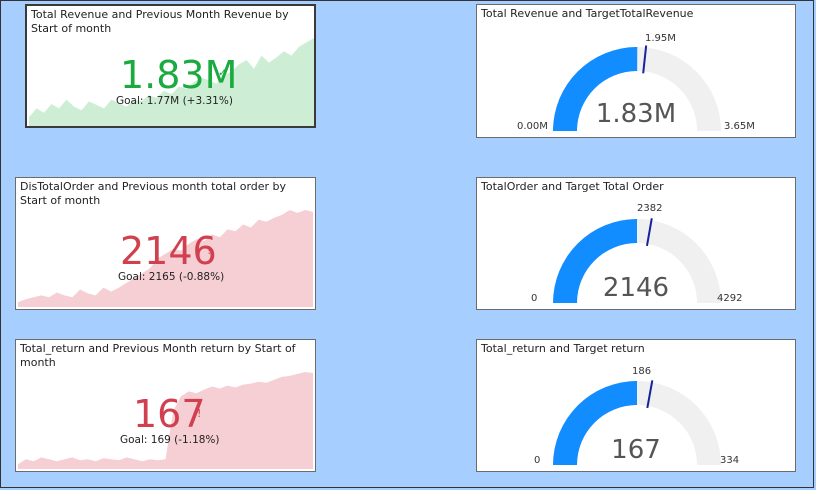  I want to click on gauge-title: Total Revenue and TargetTotalRevenue, so click(587, 13).